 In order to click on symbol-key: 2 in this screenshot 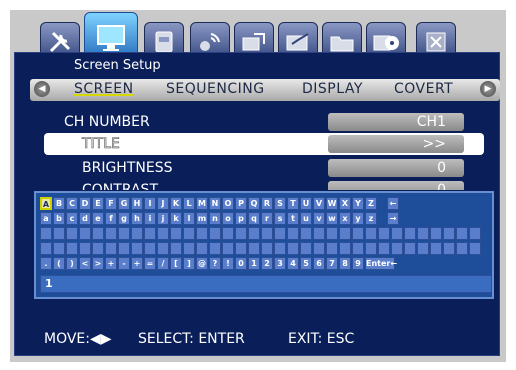, I will do `click(267, 263)`.